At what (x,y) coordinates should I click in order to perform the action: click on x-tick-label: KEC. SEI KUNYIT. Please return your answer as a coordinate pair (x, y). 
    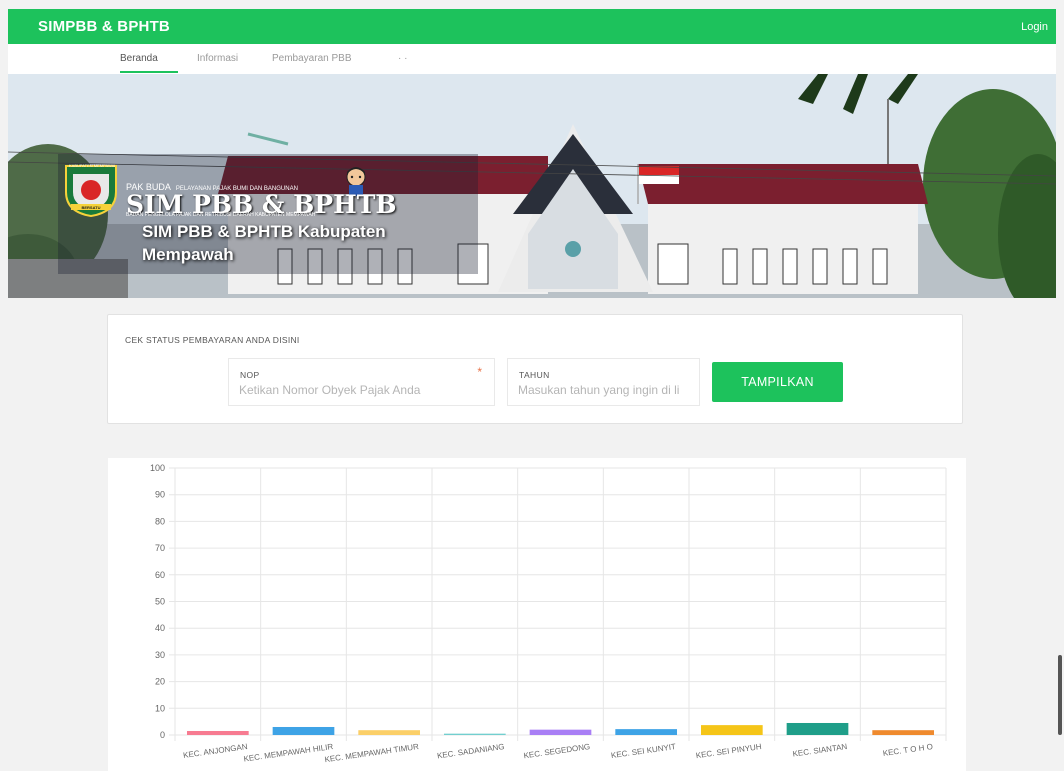
    Looking at the image, I should click on (643, 751).